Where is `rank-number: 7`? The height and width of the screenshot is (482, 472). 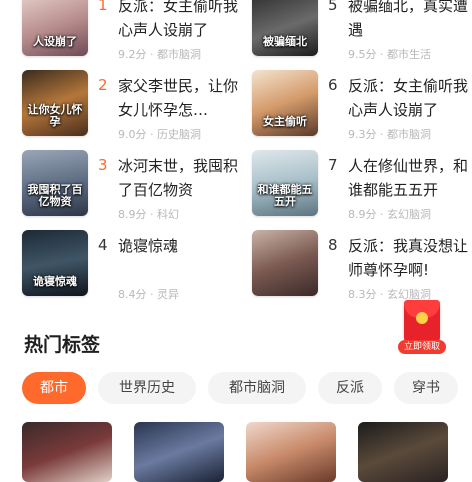
rank-number: 7 is located at coordinates (333, 165).